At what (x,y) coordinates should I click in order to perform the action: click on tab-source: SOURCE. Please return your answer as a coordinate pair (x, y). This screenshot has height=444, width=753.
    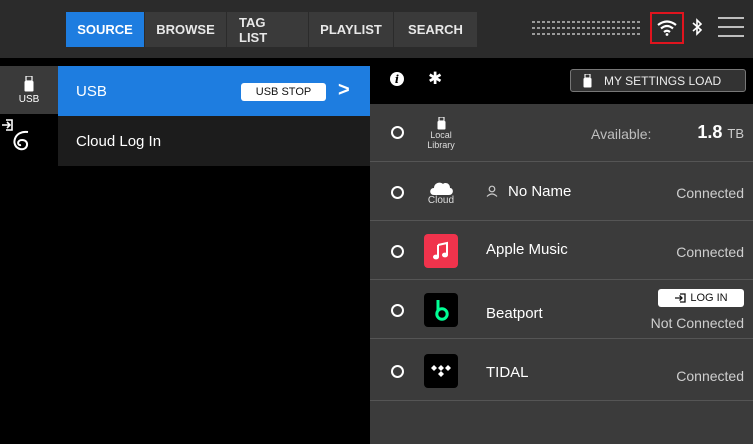
    Looking at the image, I should click on (105, 29).